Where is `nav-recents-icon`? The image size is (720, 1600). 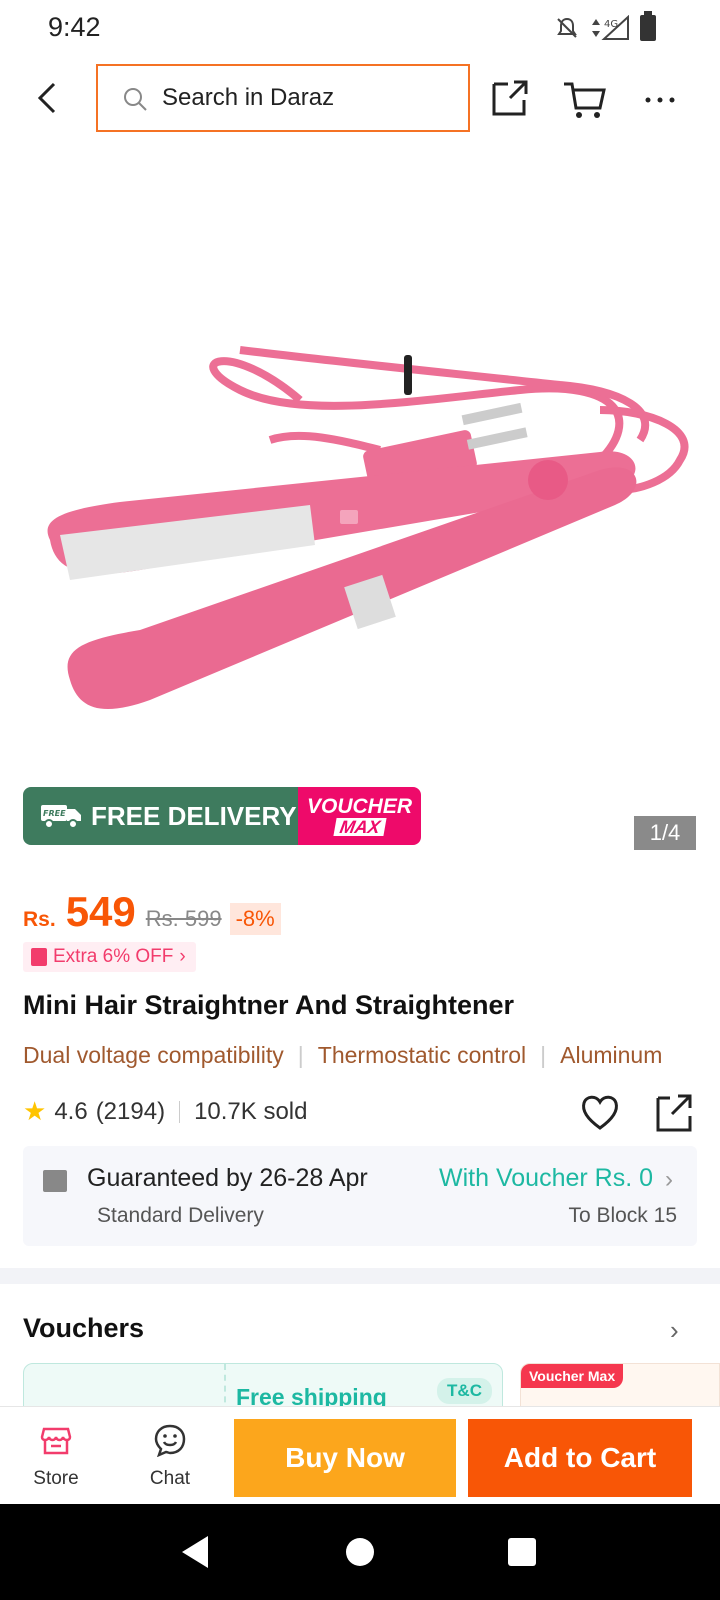
nav-recents-icon is located at coordinates (522, 1552).